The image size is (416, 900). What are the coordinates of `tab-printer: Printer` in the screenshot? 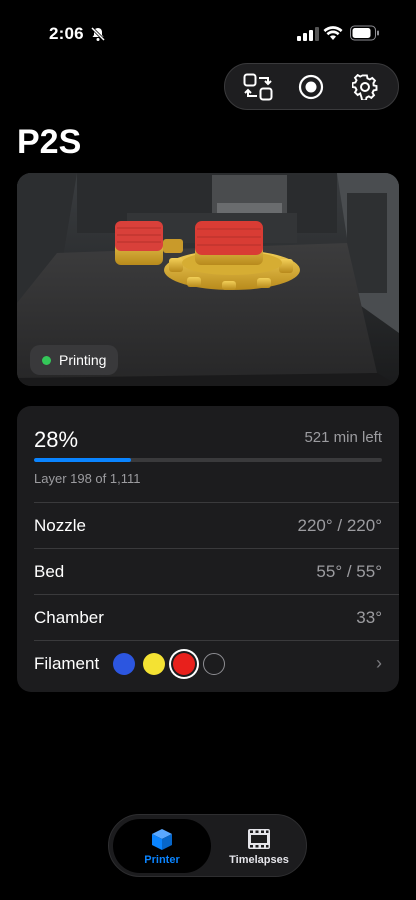 It's located at (162, 846).